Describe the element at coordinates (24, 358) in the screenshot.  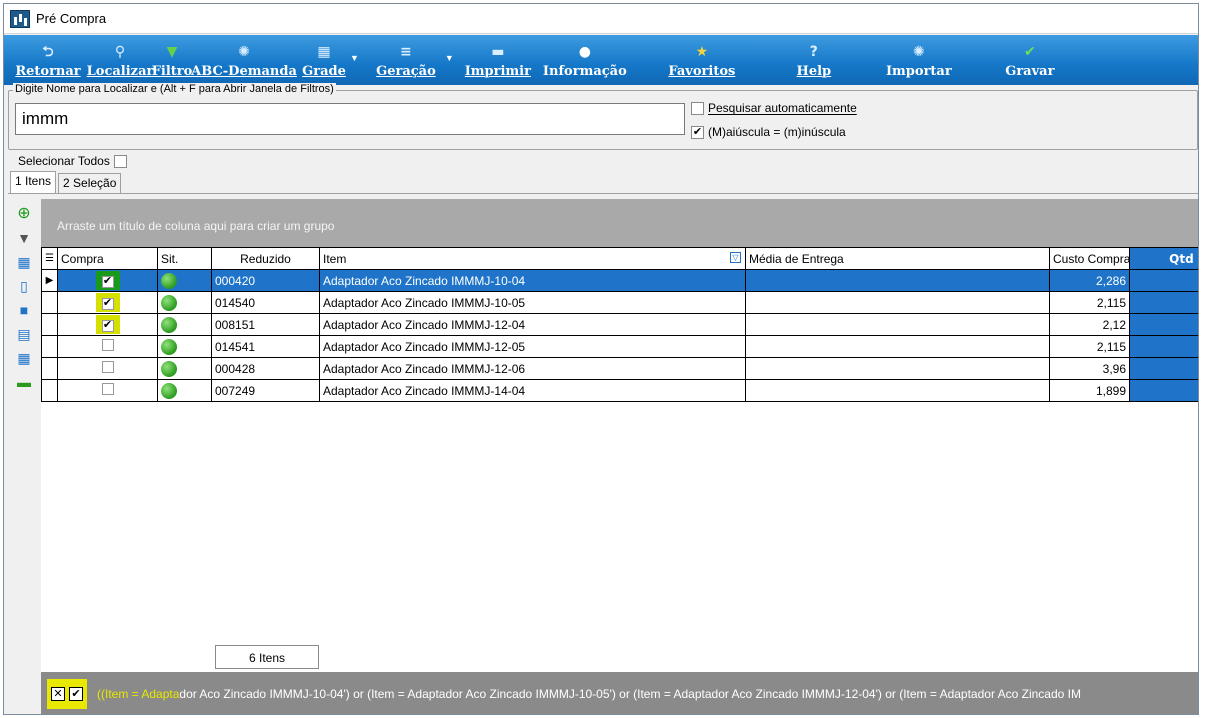
I see `grid-export-icon: ▦` at that location.